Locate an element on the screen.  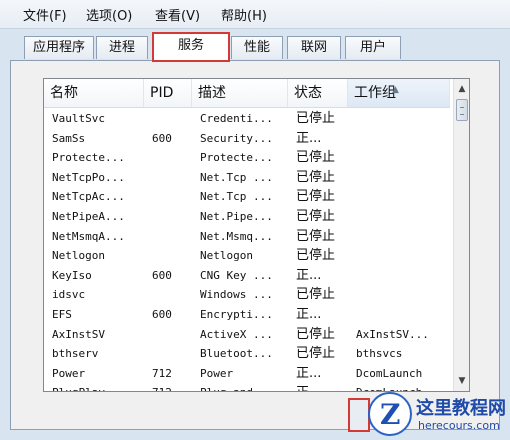
column-header-description: 描述 is located at coordinates (240, 93).